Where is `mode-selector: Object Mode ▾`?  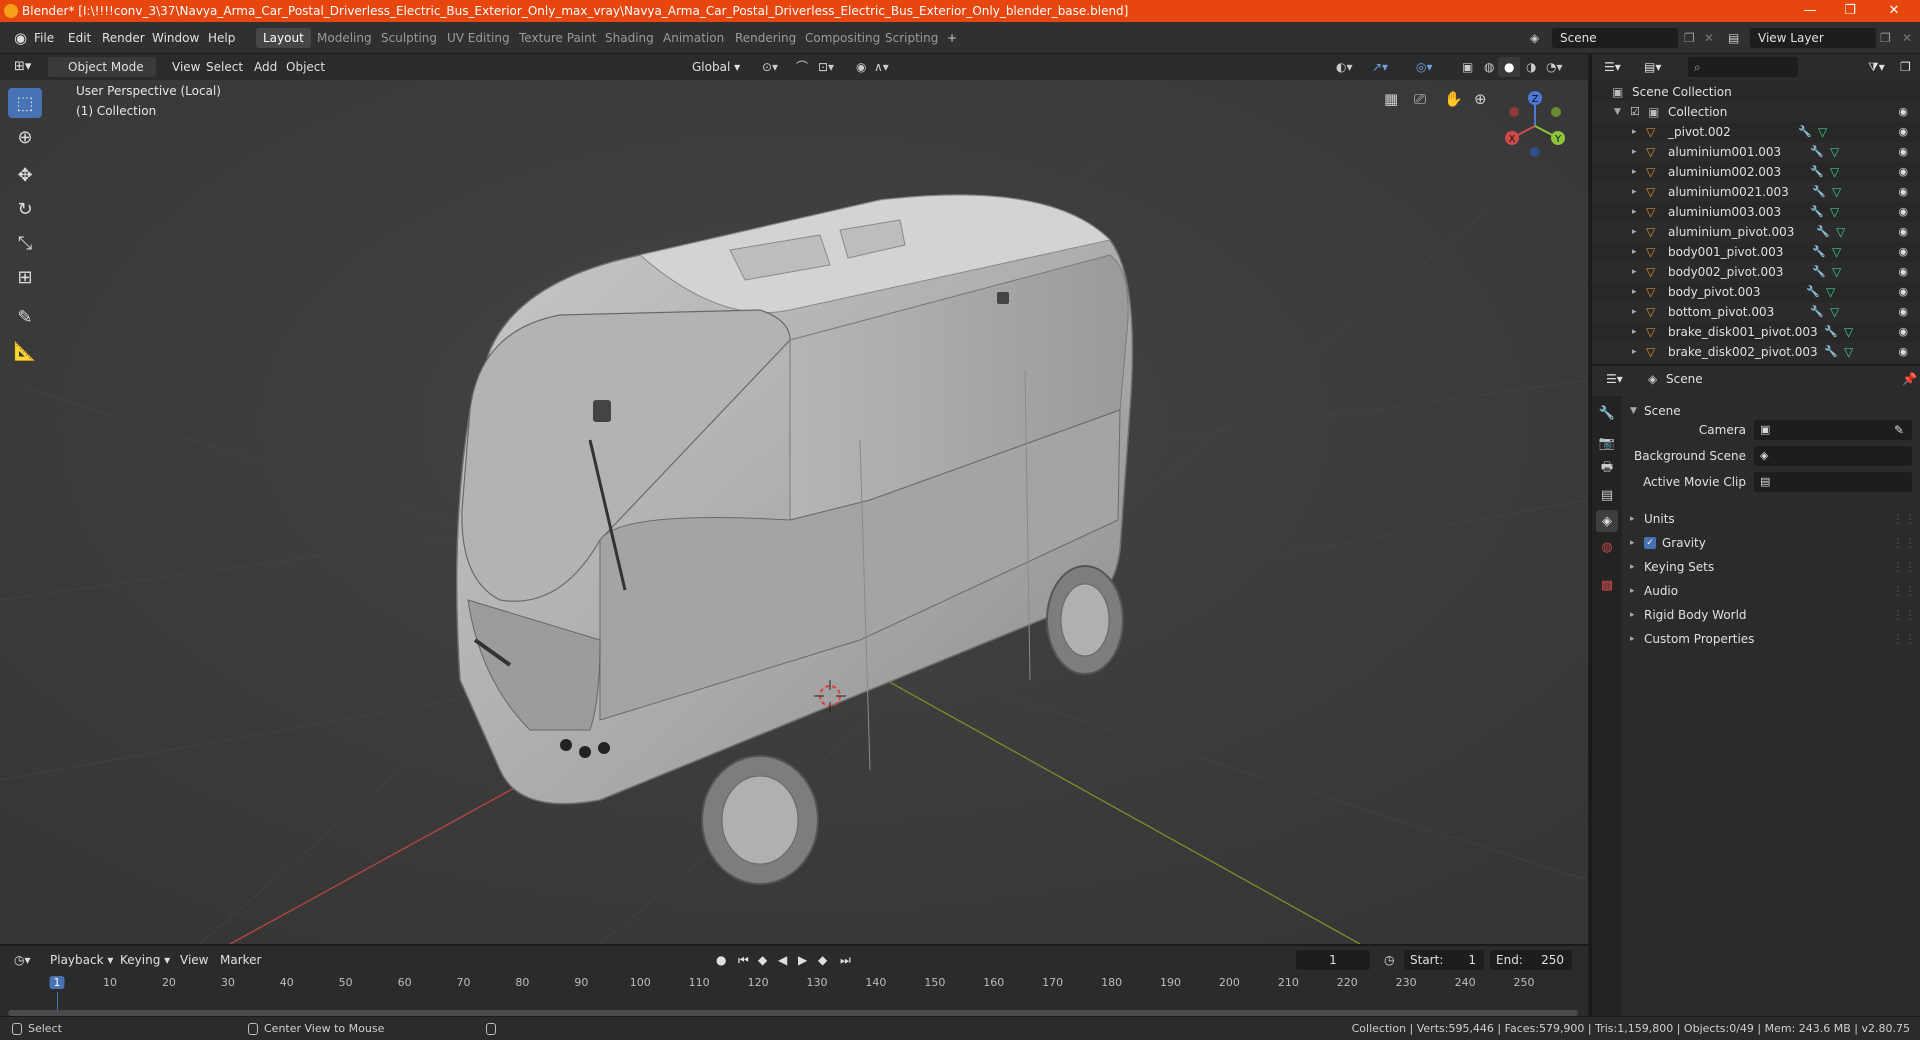 mode-selector: Object Mode ▾ is located at coordinates (102, 75).